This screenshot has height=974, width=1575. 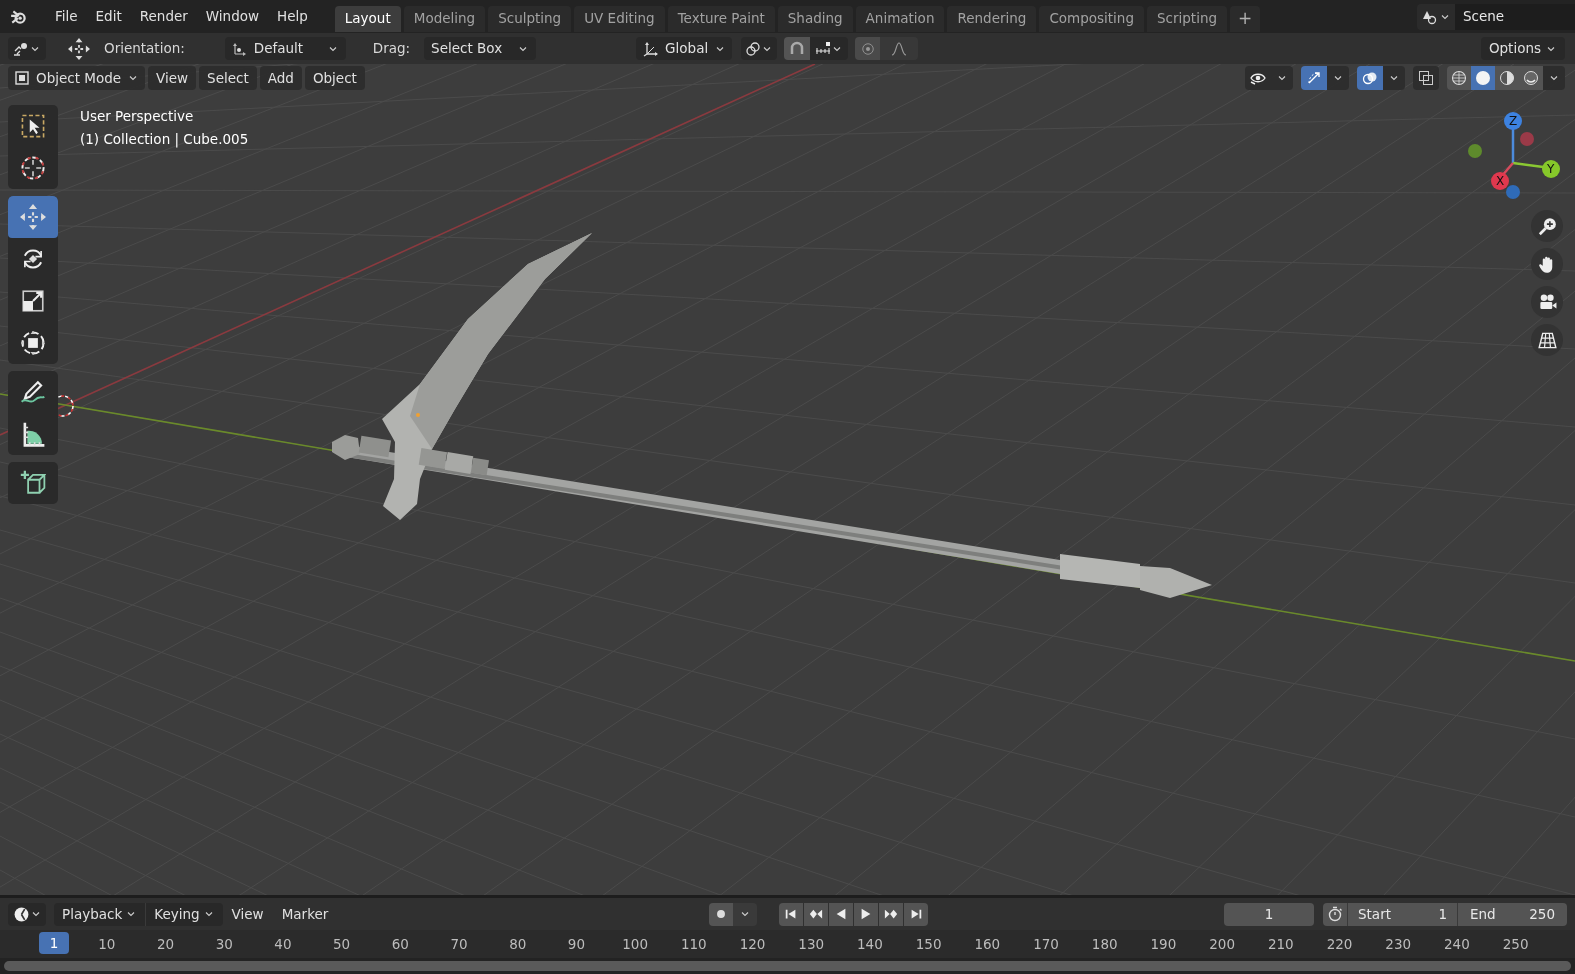 What do you see at coordinates (334, 78) in the screenshot?
I see `header-menu: Object` at bounding box center [334, 78].